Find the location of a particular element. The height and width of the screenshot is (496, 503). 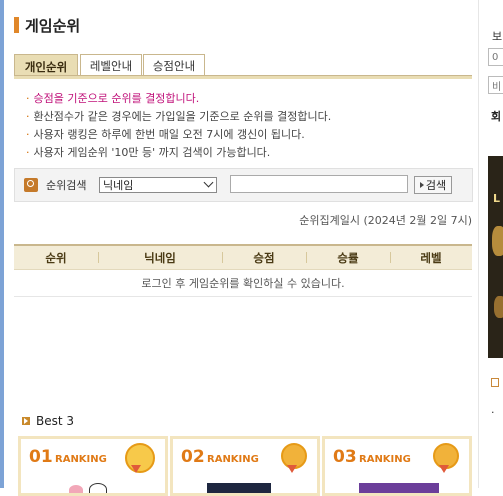

chevron-down-icon is located at coordinates (208, 182).